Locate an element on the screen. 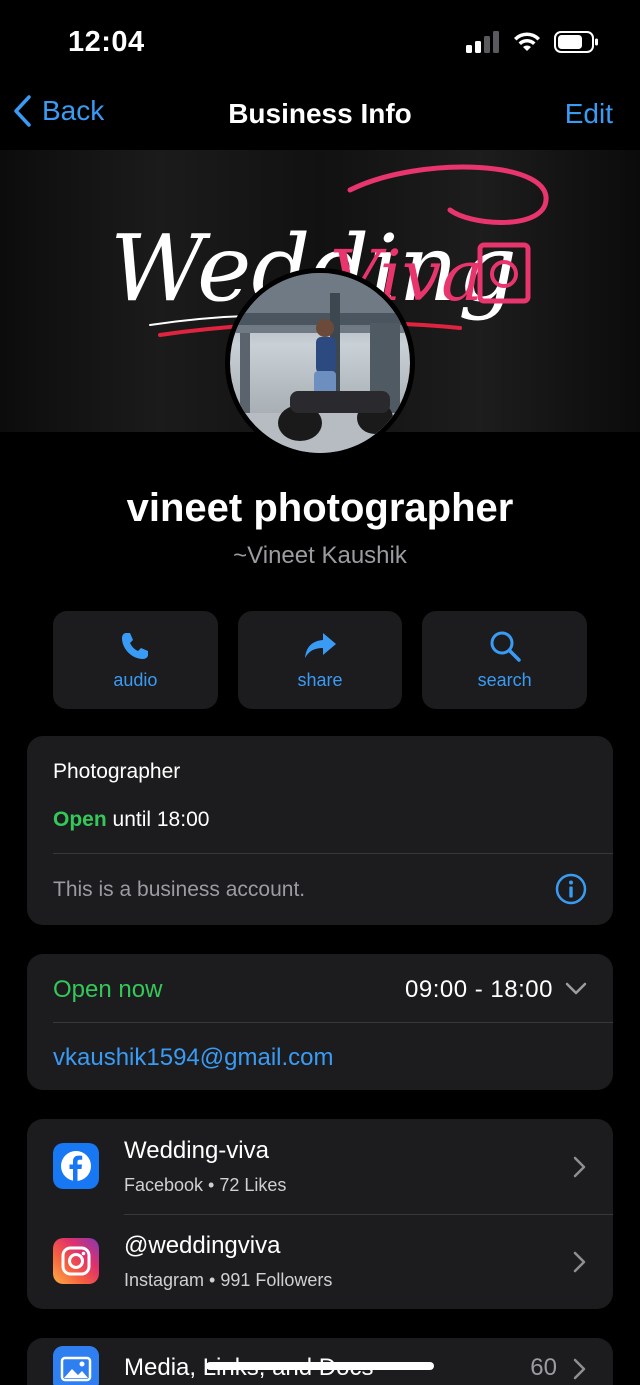 Image resolution: width=640 pixels, height=1385 pixels. business-open-status: Open until 18:00 is located at coordinates (131, 820).